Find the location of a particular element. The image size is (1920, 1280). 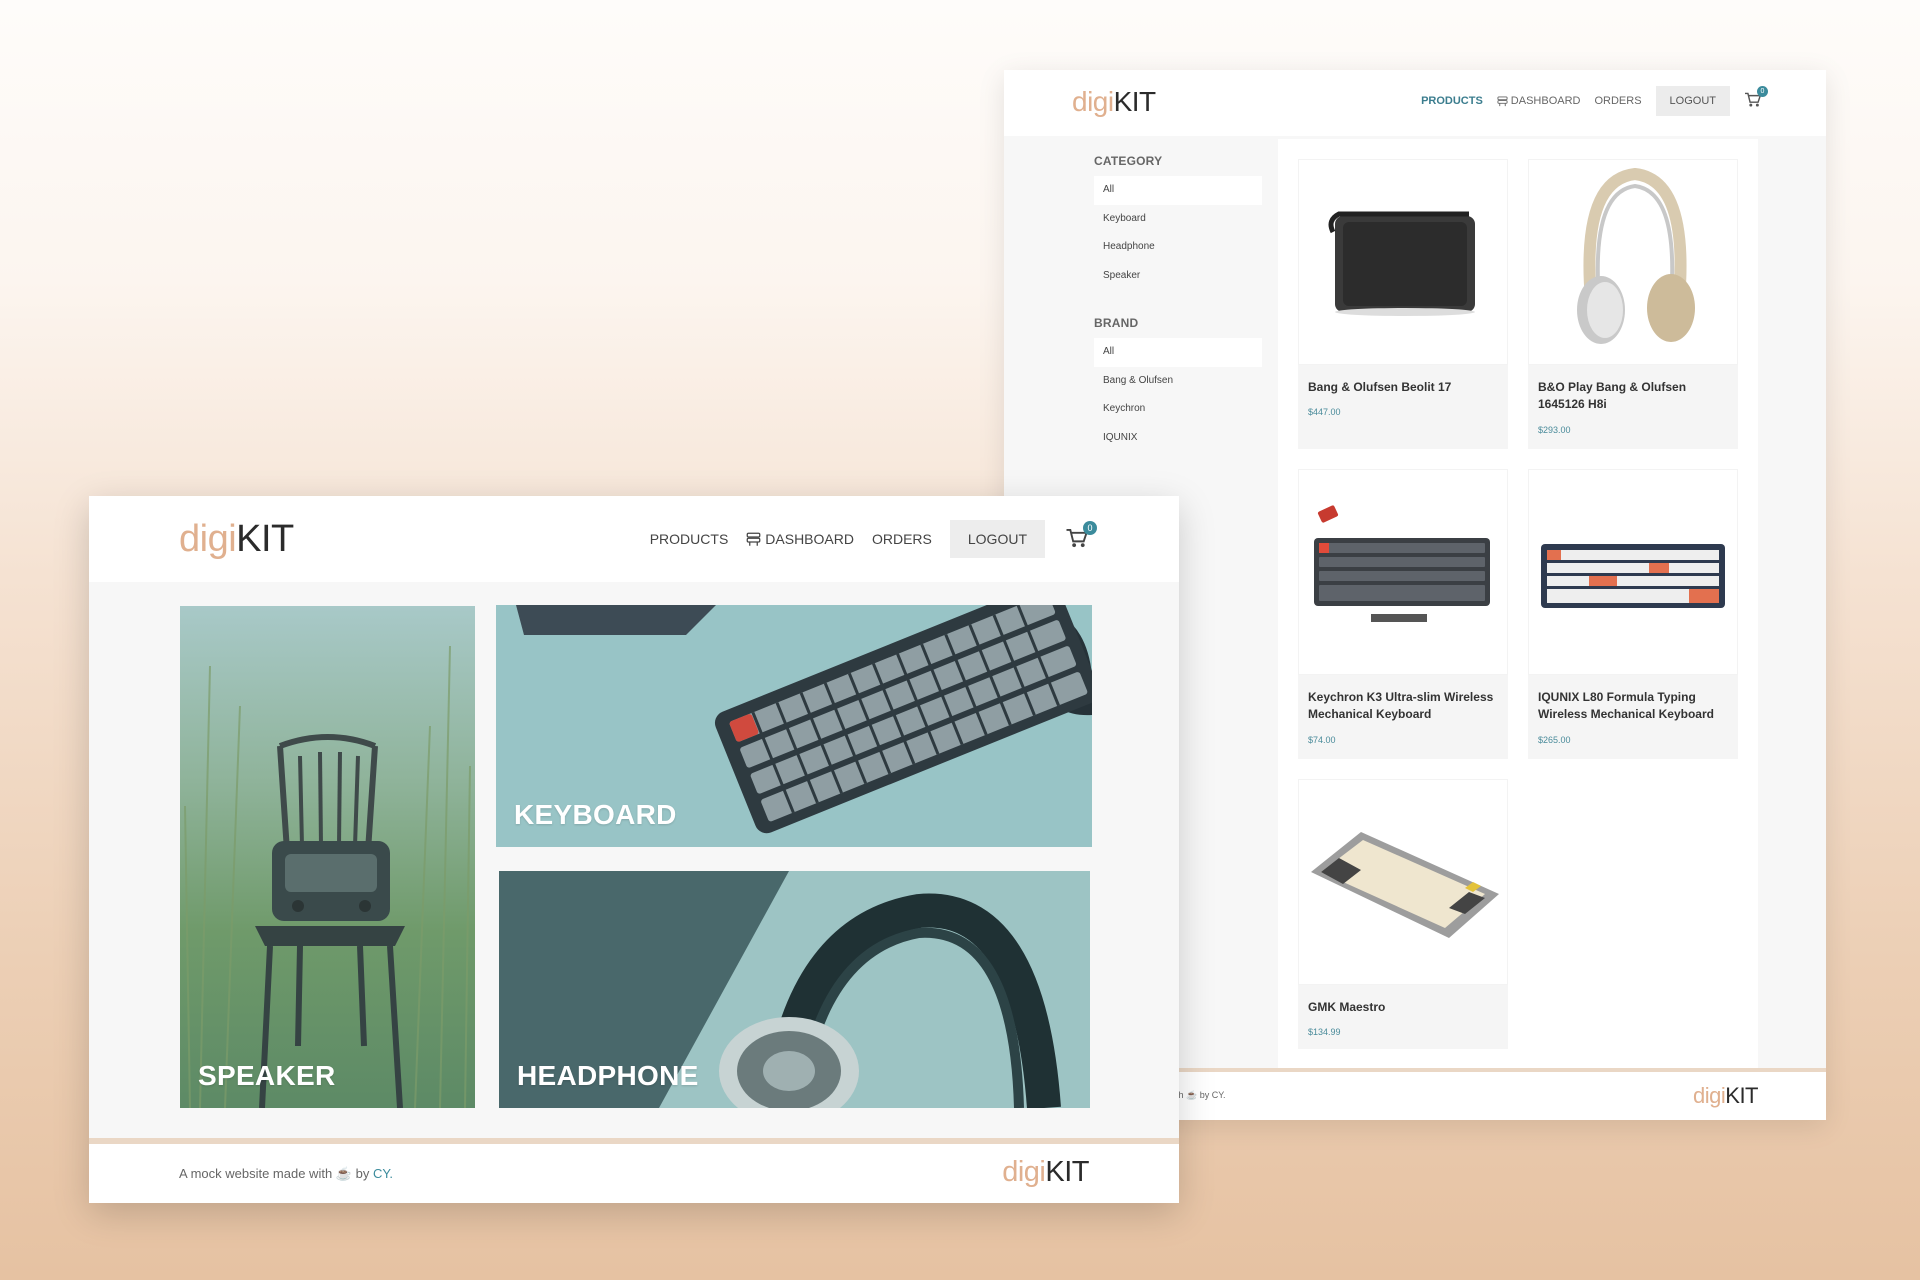

product-card: GMK Maestro $134.99 is located at coordinates (1403, 914).